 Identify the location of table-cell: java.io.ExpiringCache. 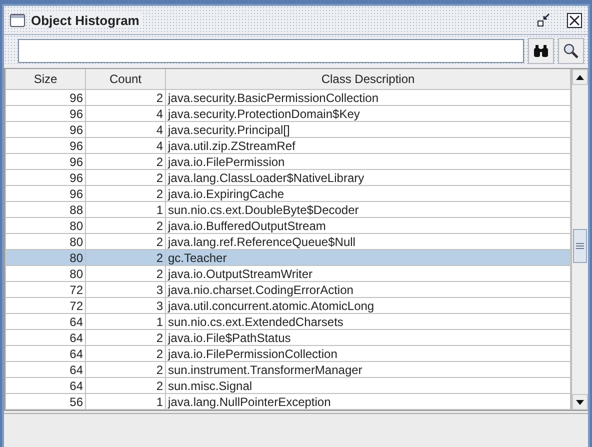
(368, 194).